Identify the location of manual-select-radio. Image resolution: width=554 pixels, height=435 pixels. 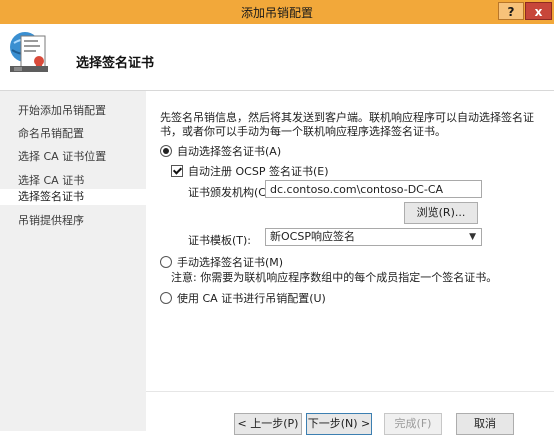
(166, 262).